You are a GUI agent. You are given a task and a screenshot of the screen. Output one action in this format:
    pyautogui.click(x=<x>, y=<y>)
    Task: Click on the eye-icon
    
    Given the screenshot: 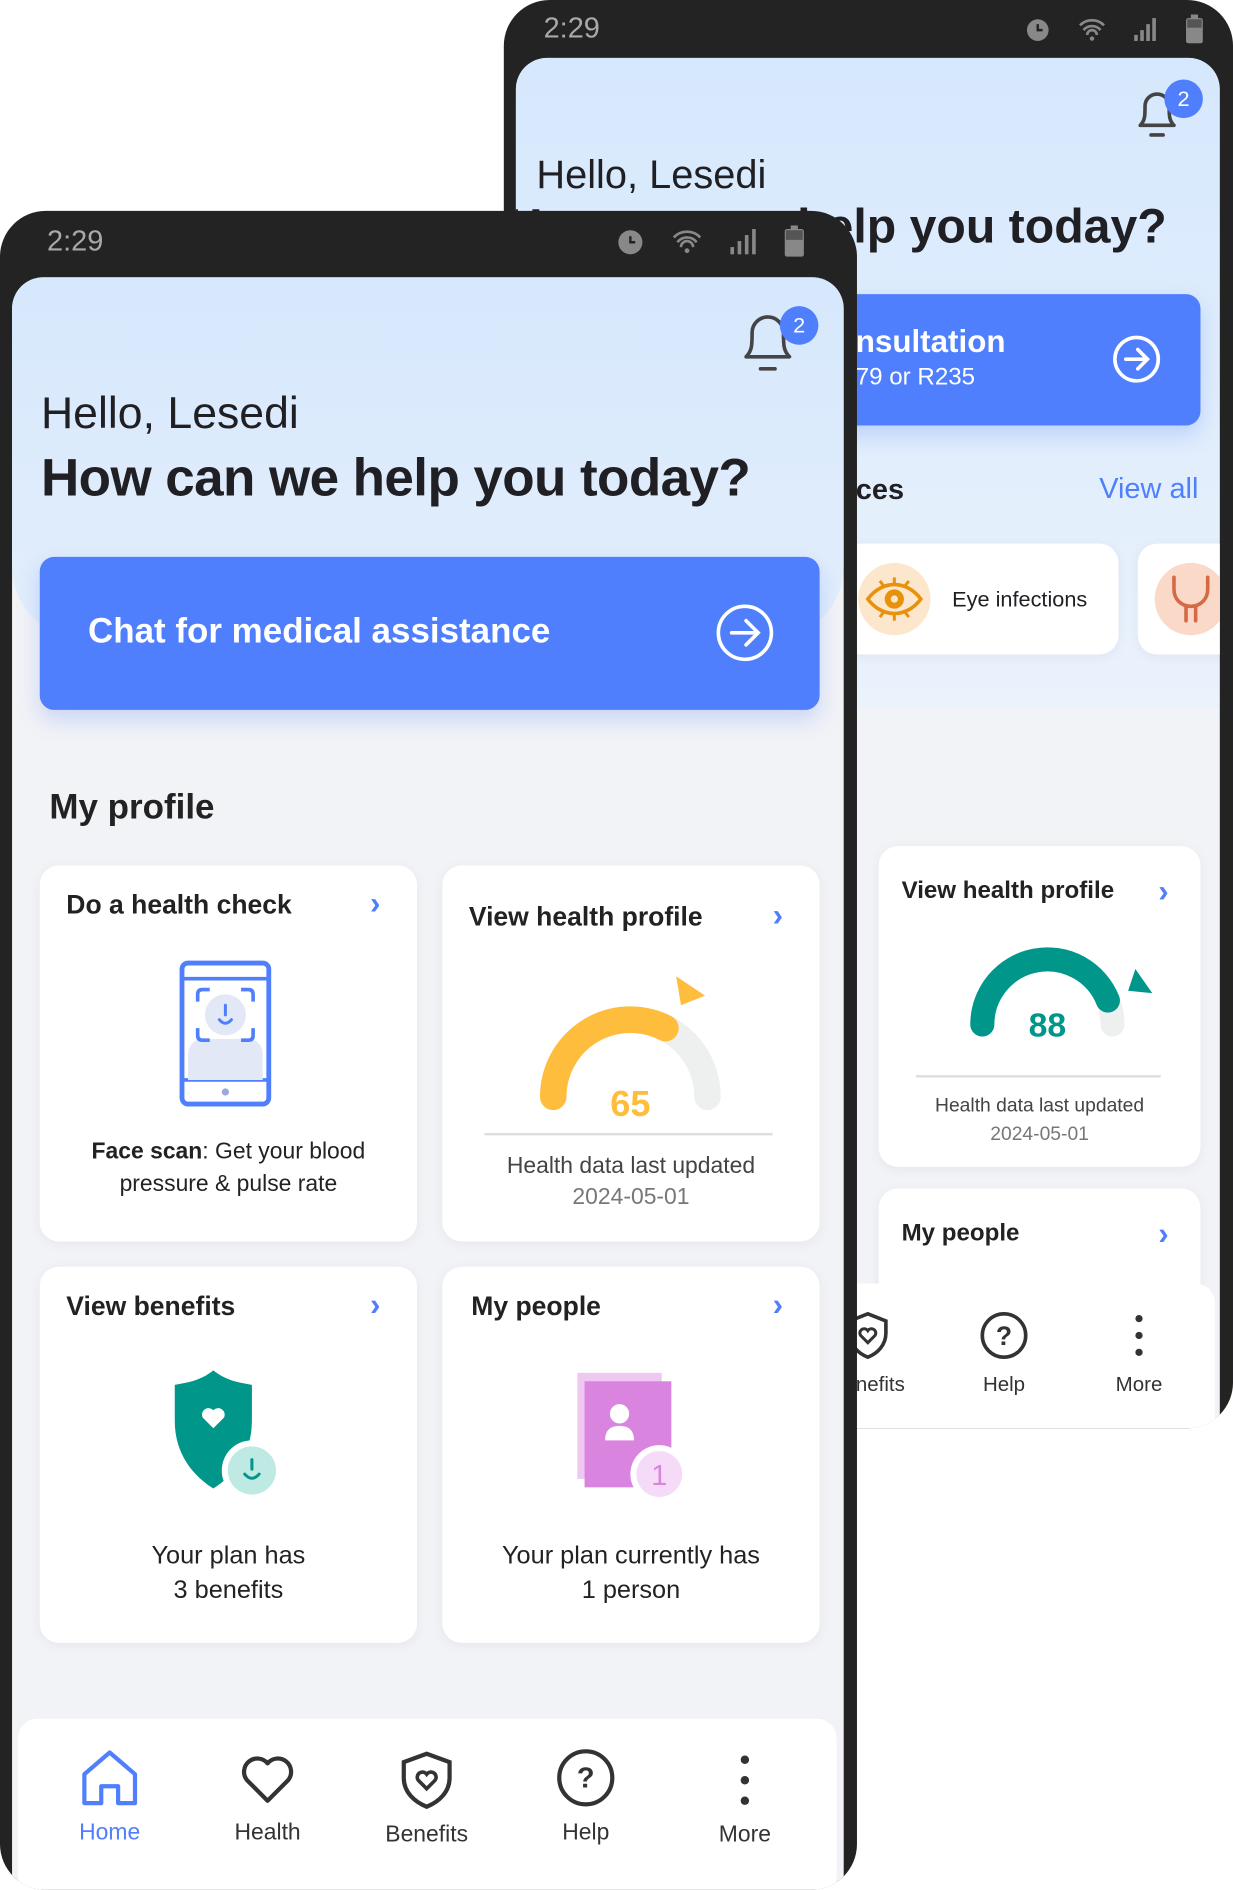 What is the action you would take?
    pyautogui.click(x=894, y=599)
    